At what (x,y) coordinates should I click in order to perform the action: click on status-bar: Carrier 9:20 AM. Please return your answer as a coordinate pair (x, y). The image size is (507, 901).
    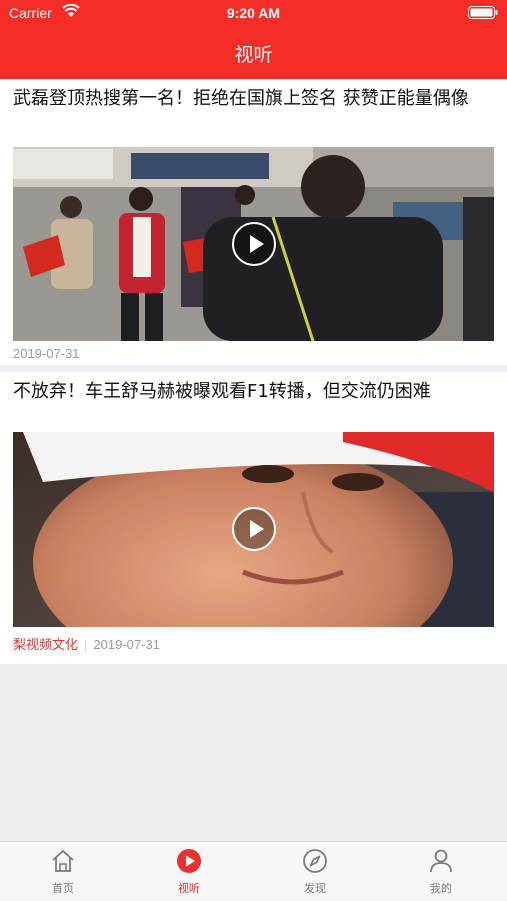
    Looking at the image, I should click on (253, 14).